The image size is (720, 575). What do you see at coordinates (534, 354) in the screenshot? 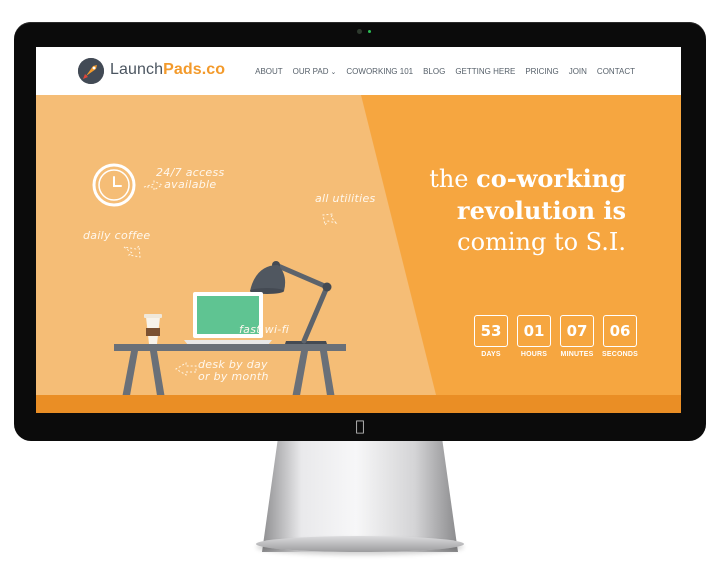
I see `countdown-label: HOURS` at bounding box center [534, 354].